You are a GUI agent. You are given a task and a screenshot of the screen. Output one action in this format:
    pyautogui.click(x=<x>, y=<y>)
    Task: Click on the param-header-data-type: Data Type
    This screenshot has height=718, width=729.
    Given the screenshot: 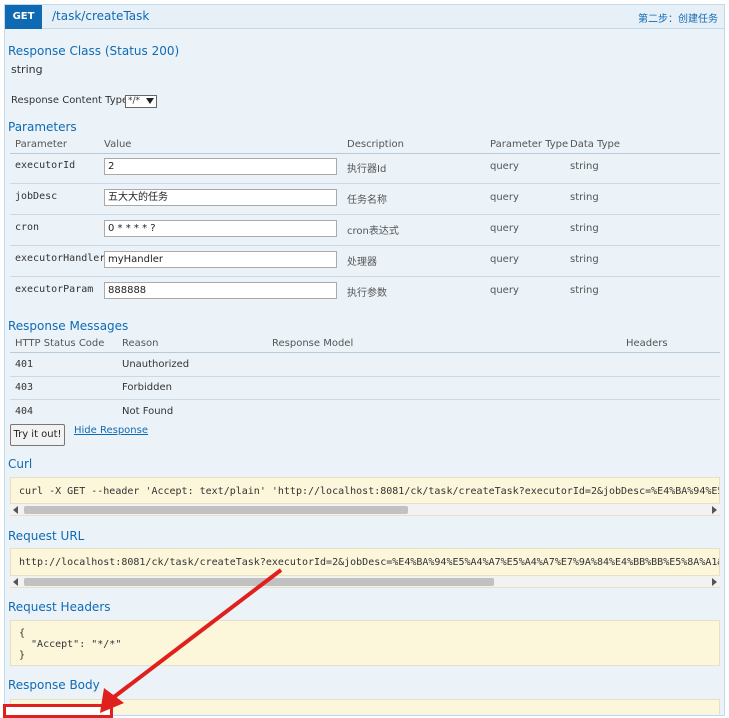 What is the action you would take?
    pyautogui.click(x=595, y=144)
    